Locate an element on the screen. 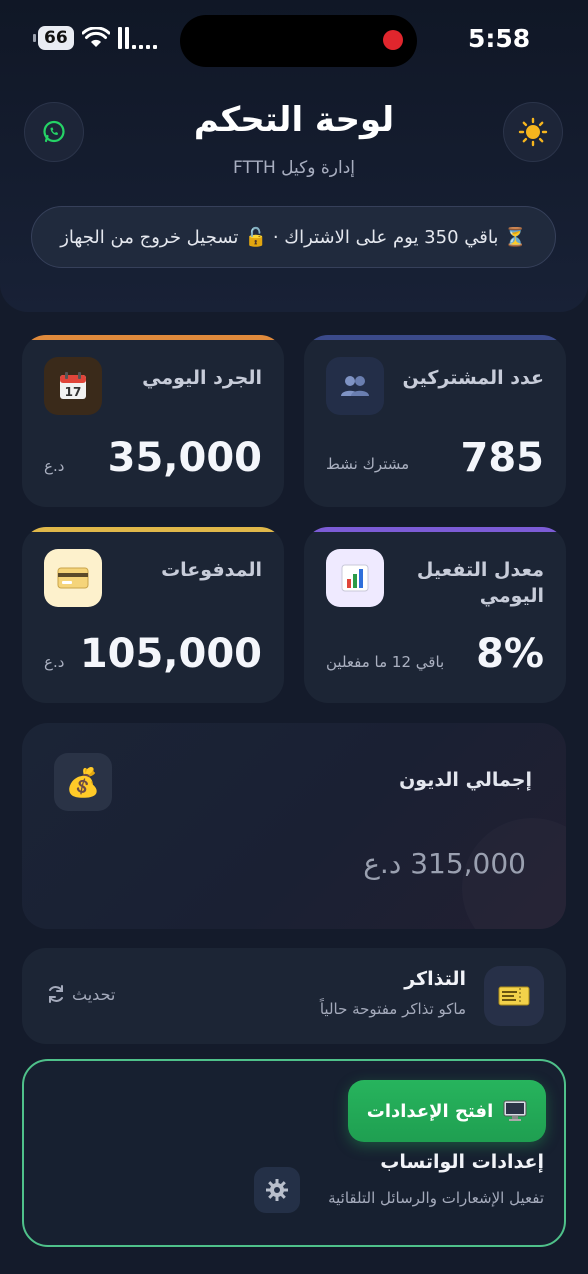  subscribers-value: 785 is located at coordinates (502, 458).